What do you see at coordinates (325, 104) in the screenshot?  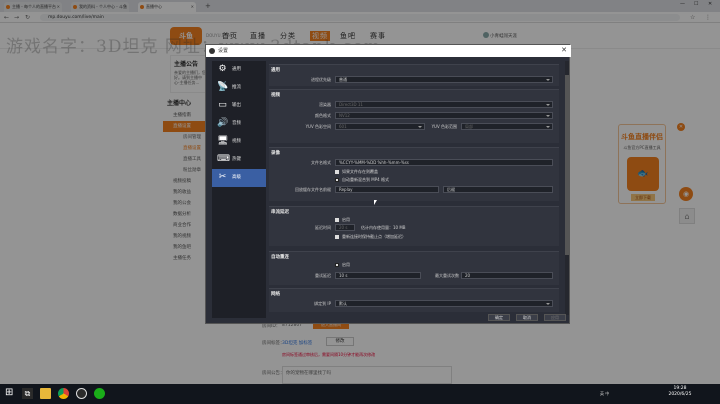 I see `renderer-label: 渲染器` at bounding box center [325, 104].